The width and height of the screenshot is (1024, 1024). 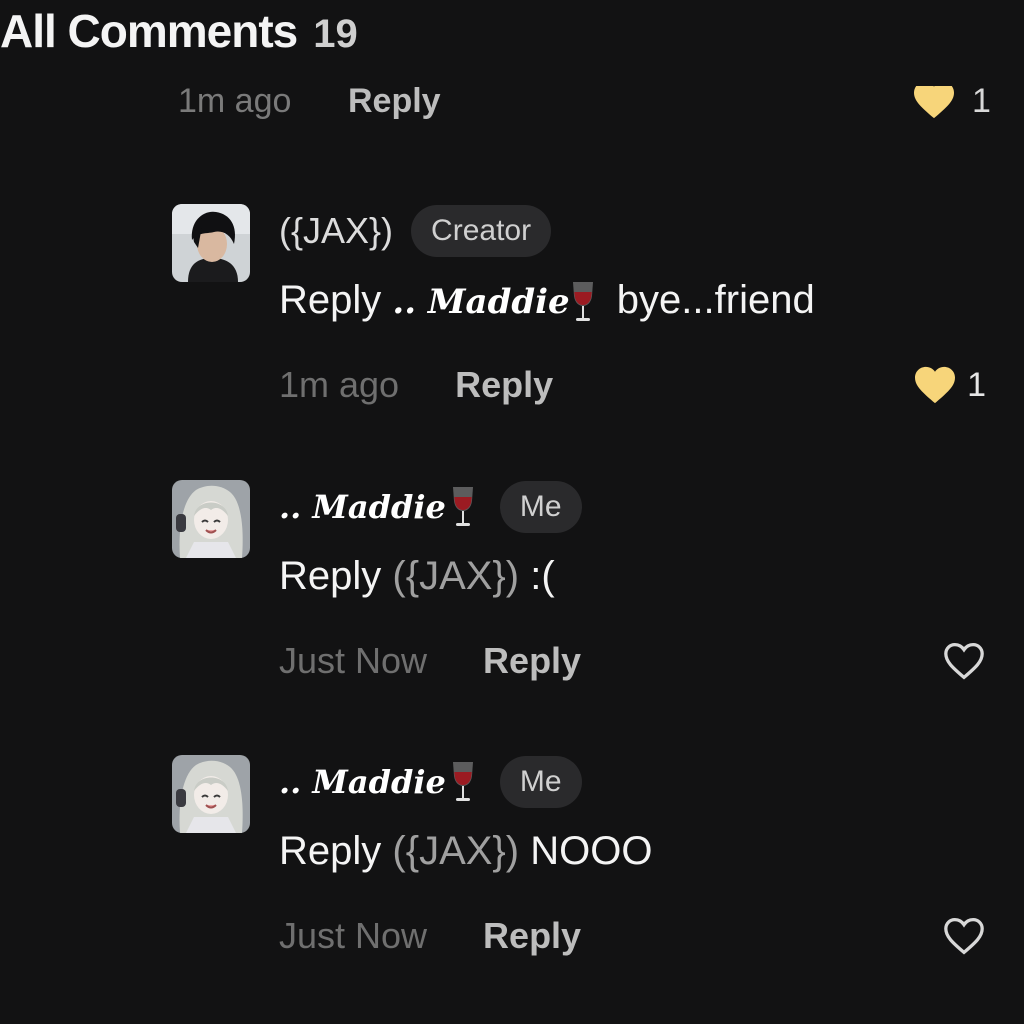 What do you see at coordinates (335, 34) in the screenshot?
I see `comments-count: 19` at bounding box center [335, 34].